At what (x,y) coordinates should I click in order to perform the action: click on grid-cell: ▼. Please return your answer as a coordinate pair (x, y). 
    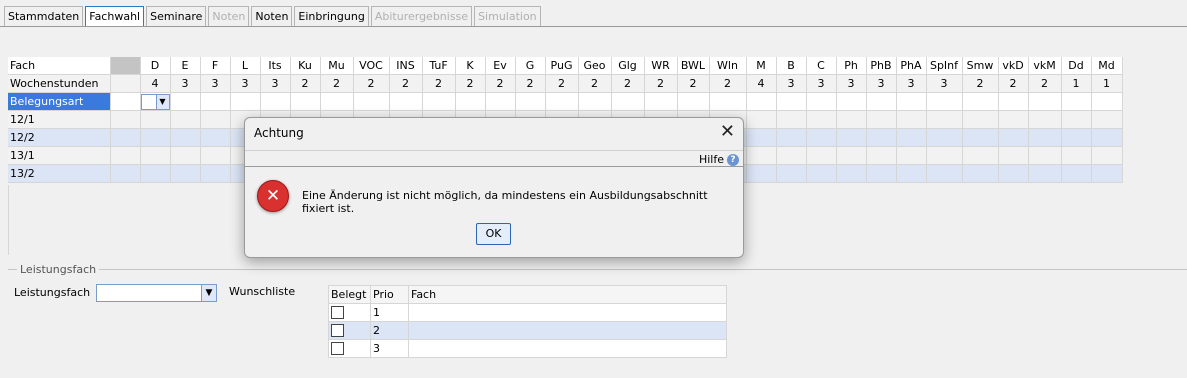
    Looking at the image, I should click on (155, 101).